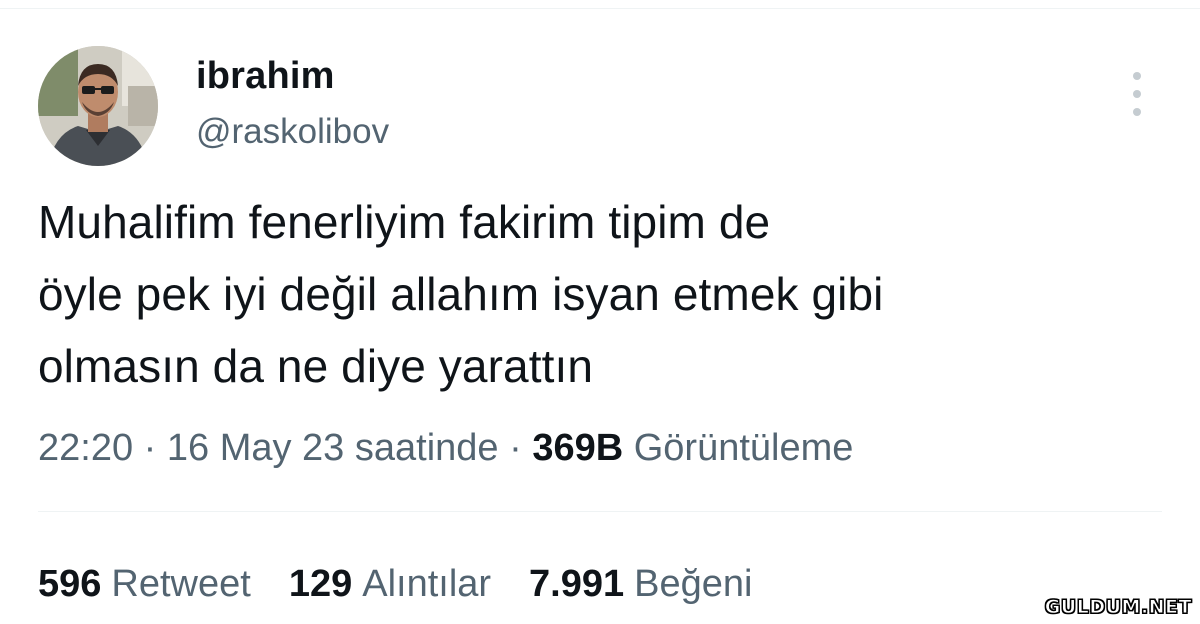 The height and width of the screenshot is (624, 1200). What do you see at coordinates (1137, 76) in the screenshot?
I see `more-vertical-icon` at bounding box center [1137, 76].